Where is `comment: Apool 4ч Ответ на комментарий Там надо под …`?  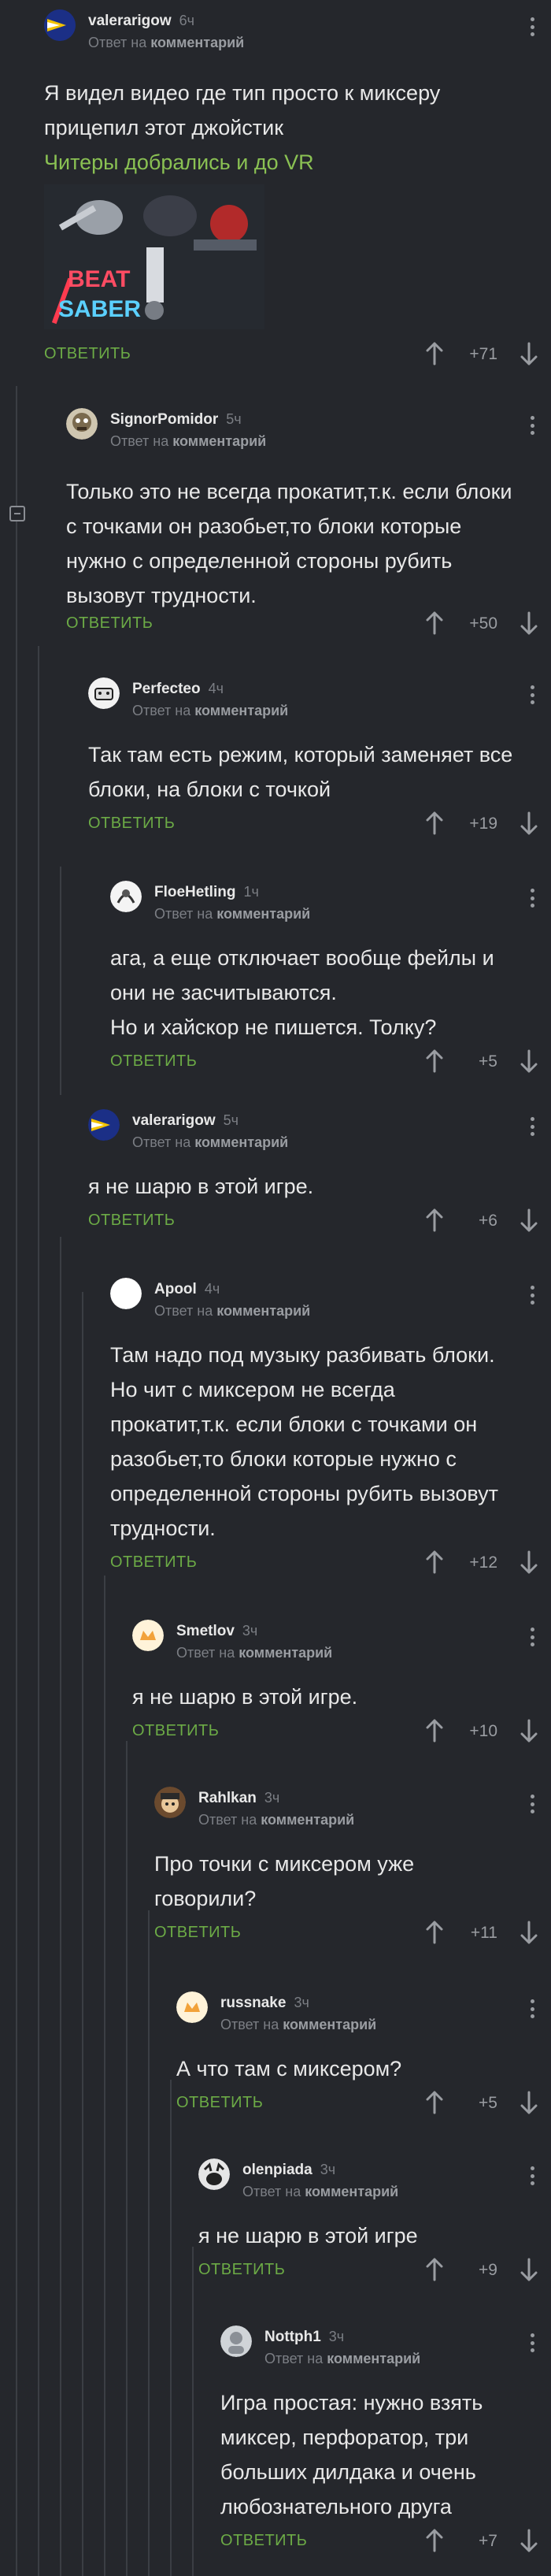
comment: Apool 4ч Ответ на комментарий Там надо под … is located at coordinates (330, 1429).